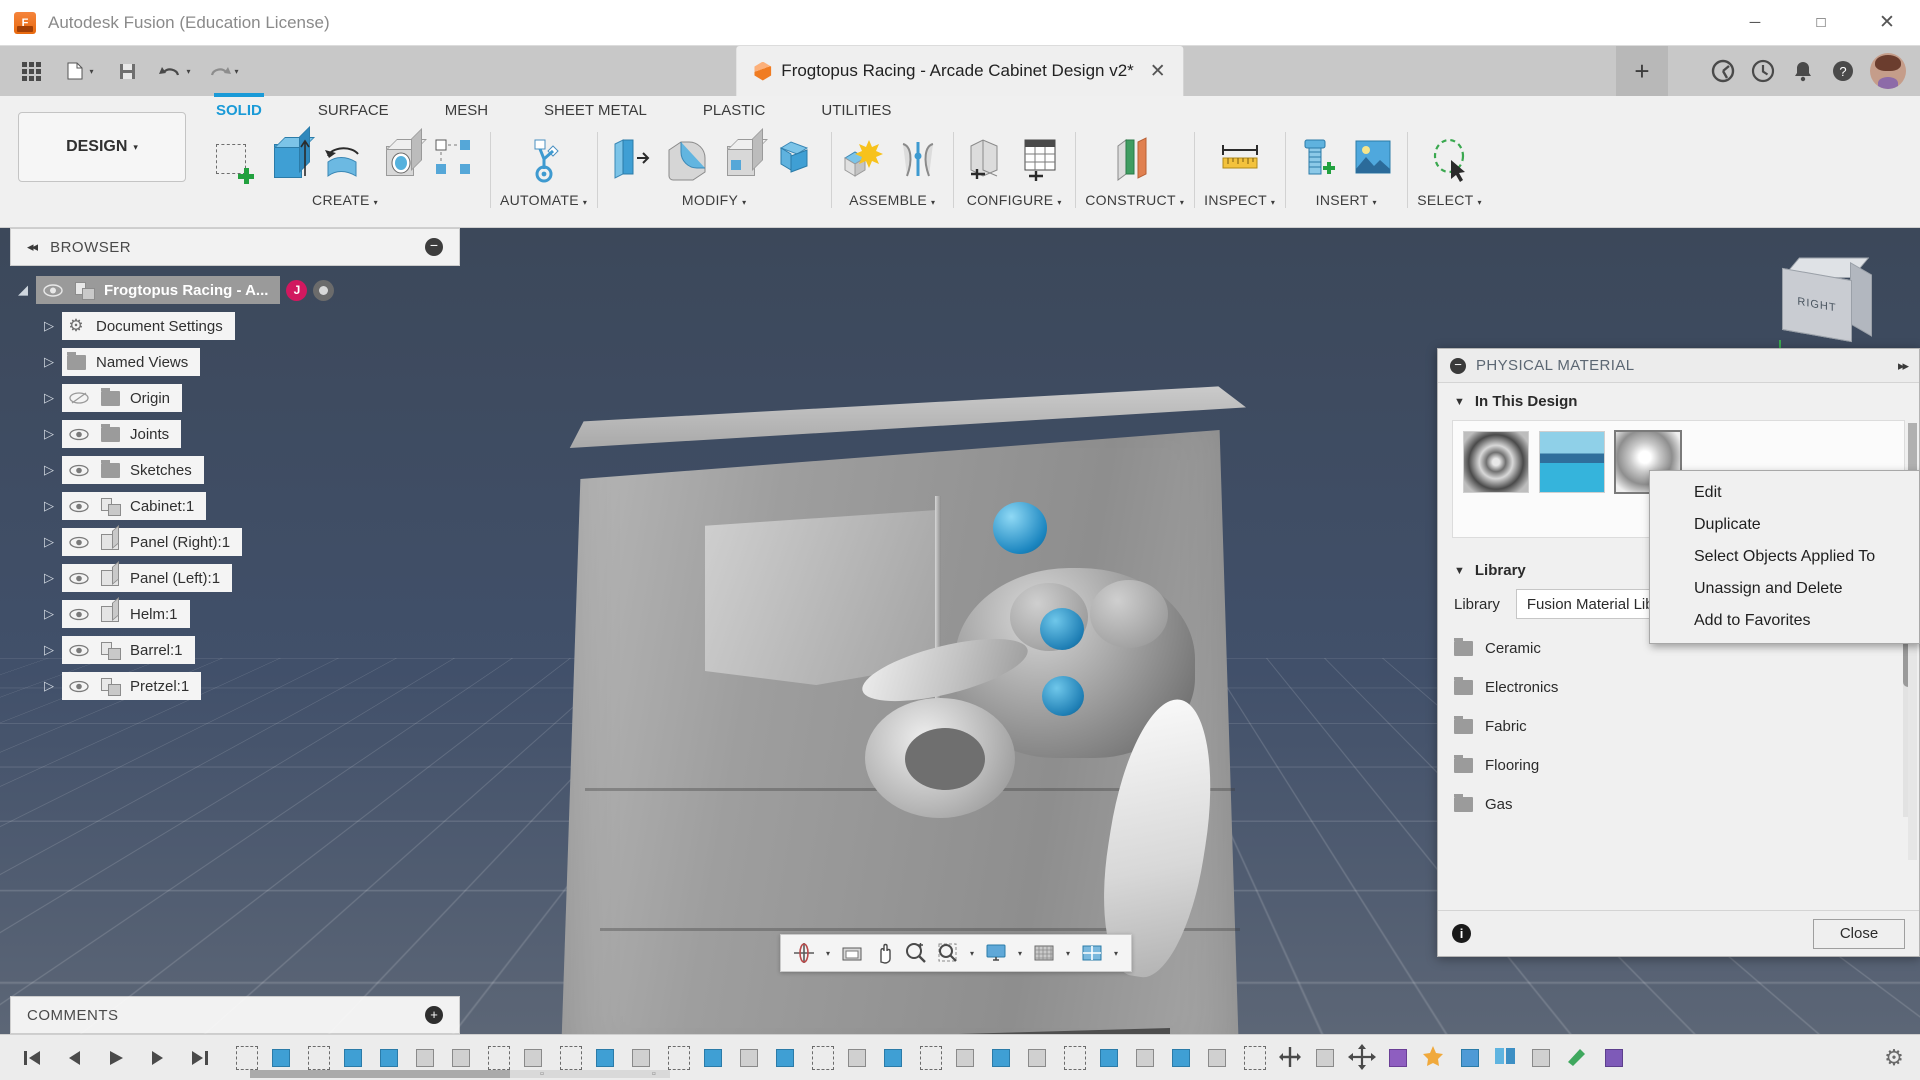 Image resolution: width=1920 pixels, height=1080 pixels. I want to click on zoom-window-icon, so click(948, 953).